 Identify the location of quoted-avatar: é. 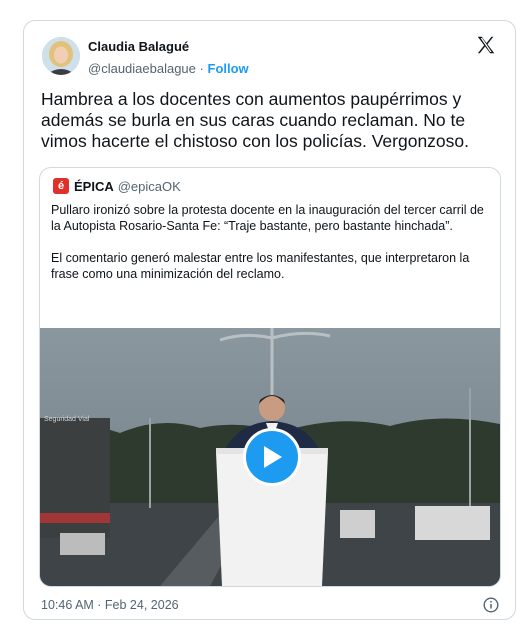
(61, 186).